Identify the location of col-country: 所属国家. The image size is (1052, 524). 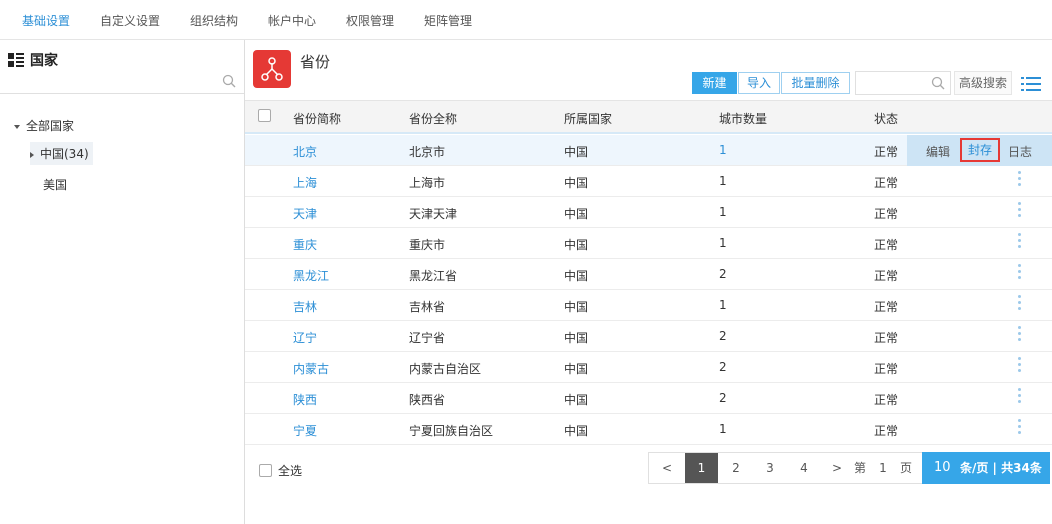
(588, 118).